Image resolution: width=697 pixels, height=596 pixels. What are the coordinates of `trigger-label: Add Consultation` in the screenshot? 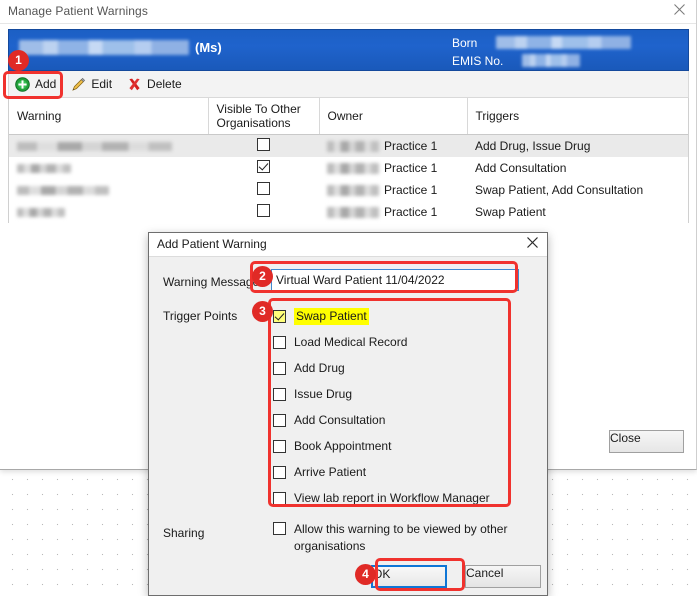 It's located at (340, 419).